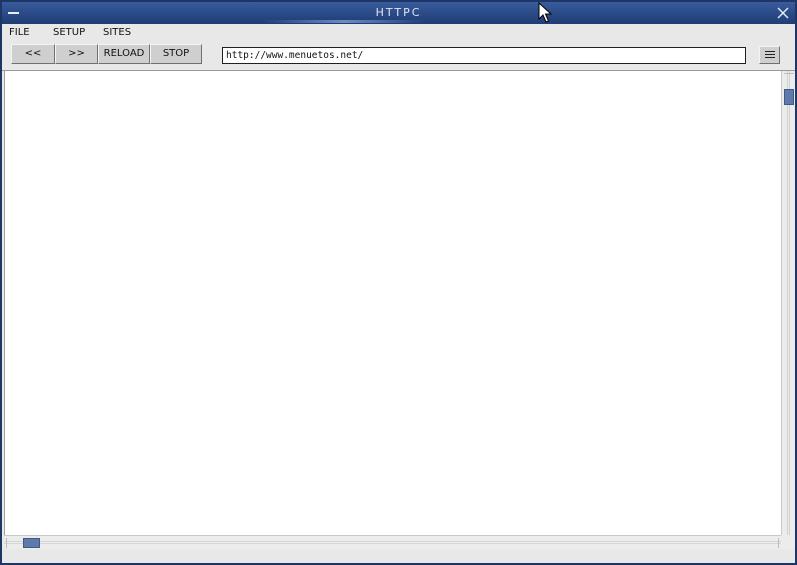  I want to click on navigation-toolbar: << >> RELOAD STOP, so click(398, 56).